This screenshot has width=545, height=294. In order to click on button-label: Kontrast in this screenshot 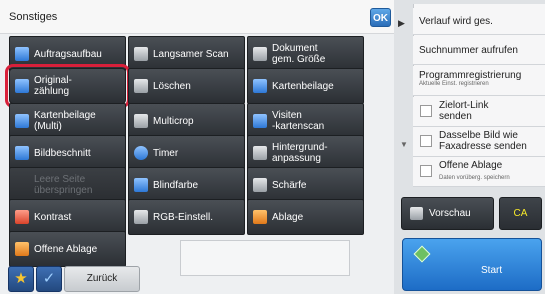, I will do `click(53, 217)`.